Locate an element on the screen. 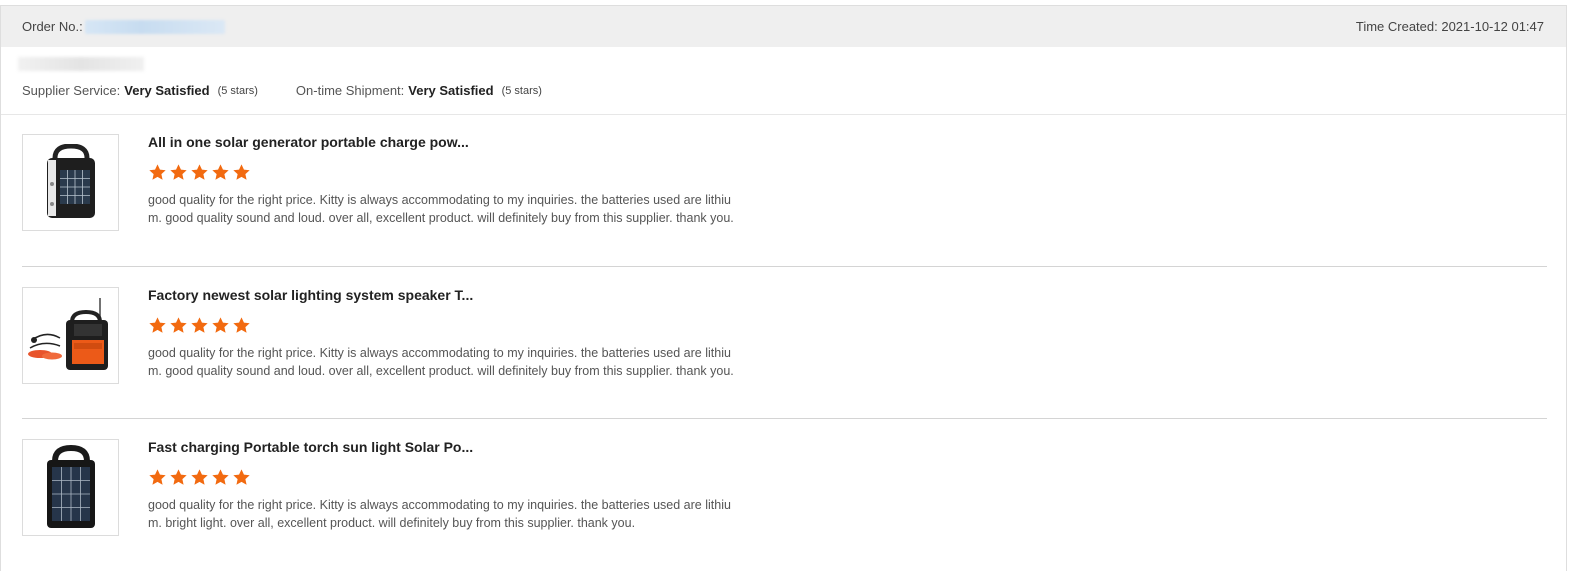 The width and height of the screenshot is (1589, 571). supplier-service-stars: (5 stars) is located at coordinates (237, 90).